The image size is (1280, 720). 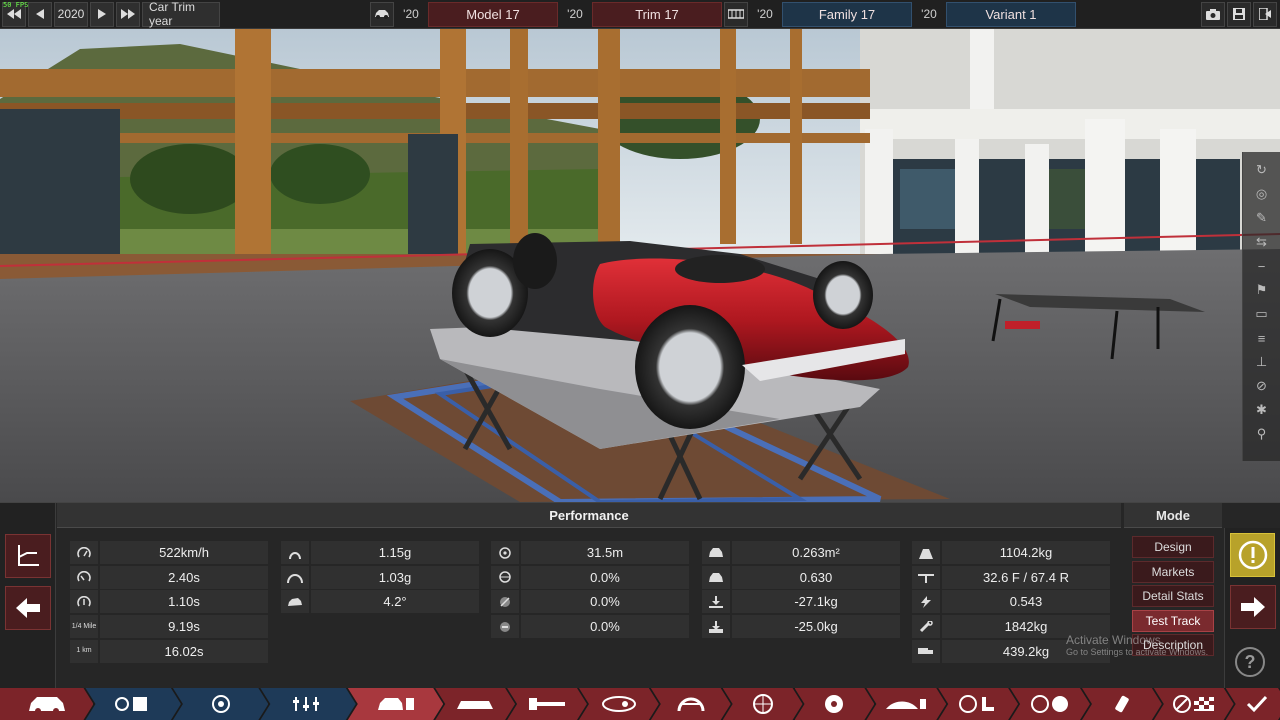 What do you see at coordinates (763, 704) in the screenshot?
I see `nav-wheels` at bounding box center [763, 704].